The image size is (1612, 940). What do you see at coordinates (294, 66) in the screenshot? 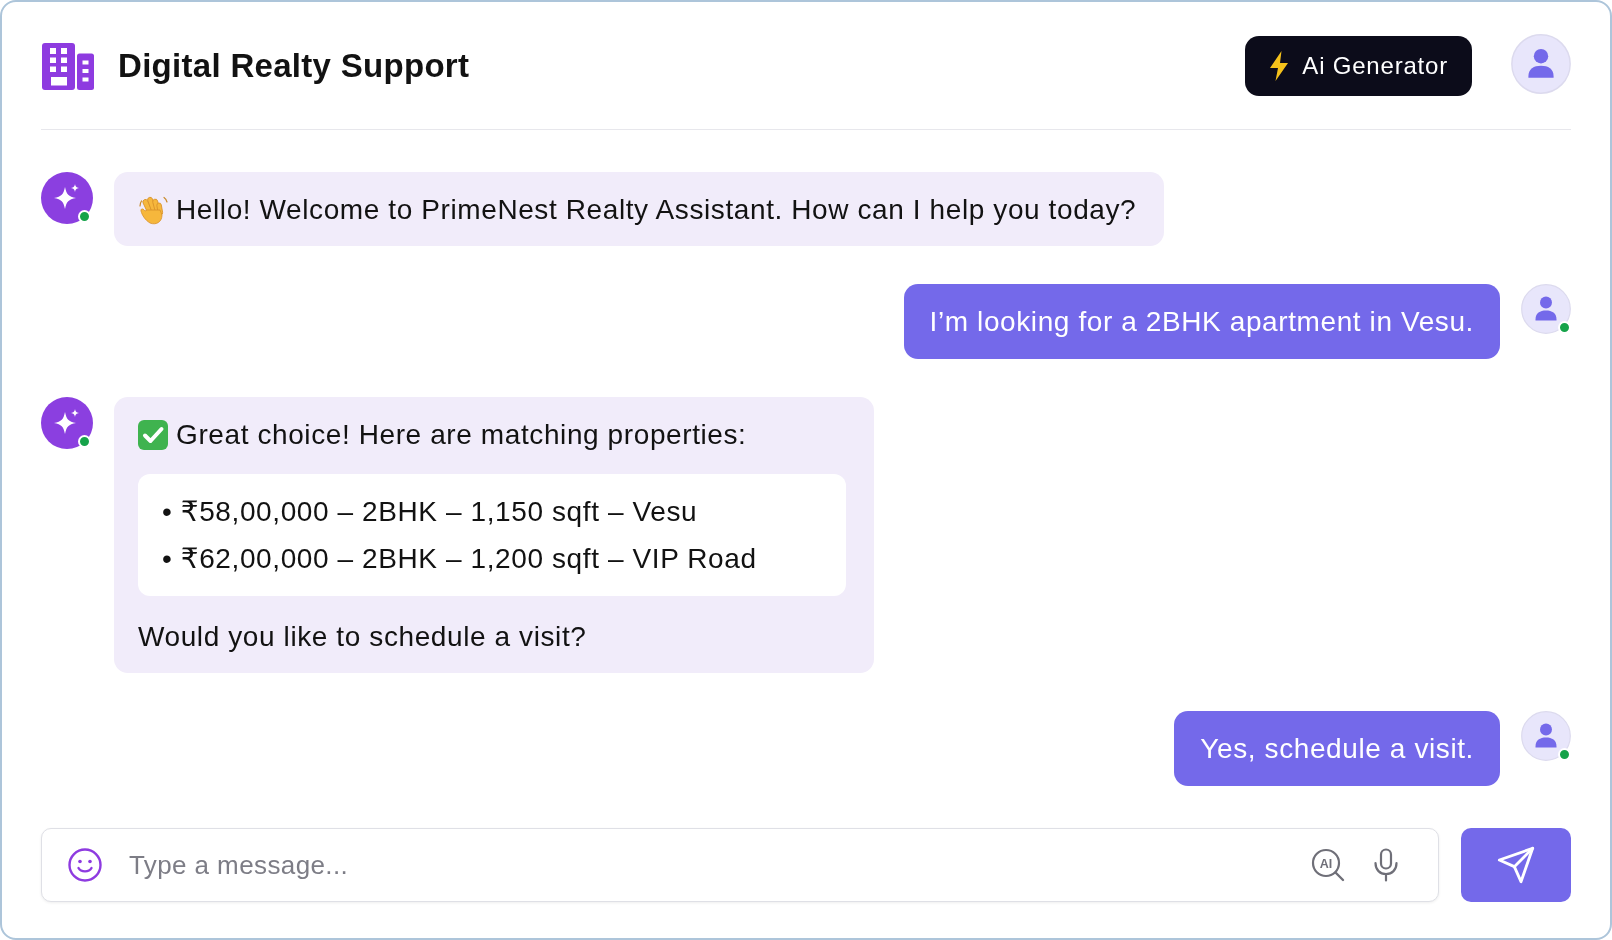
I see `app-title: Digital Realty Support` at bounding box center [294, 66].